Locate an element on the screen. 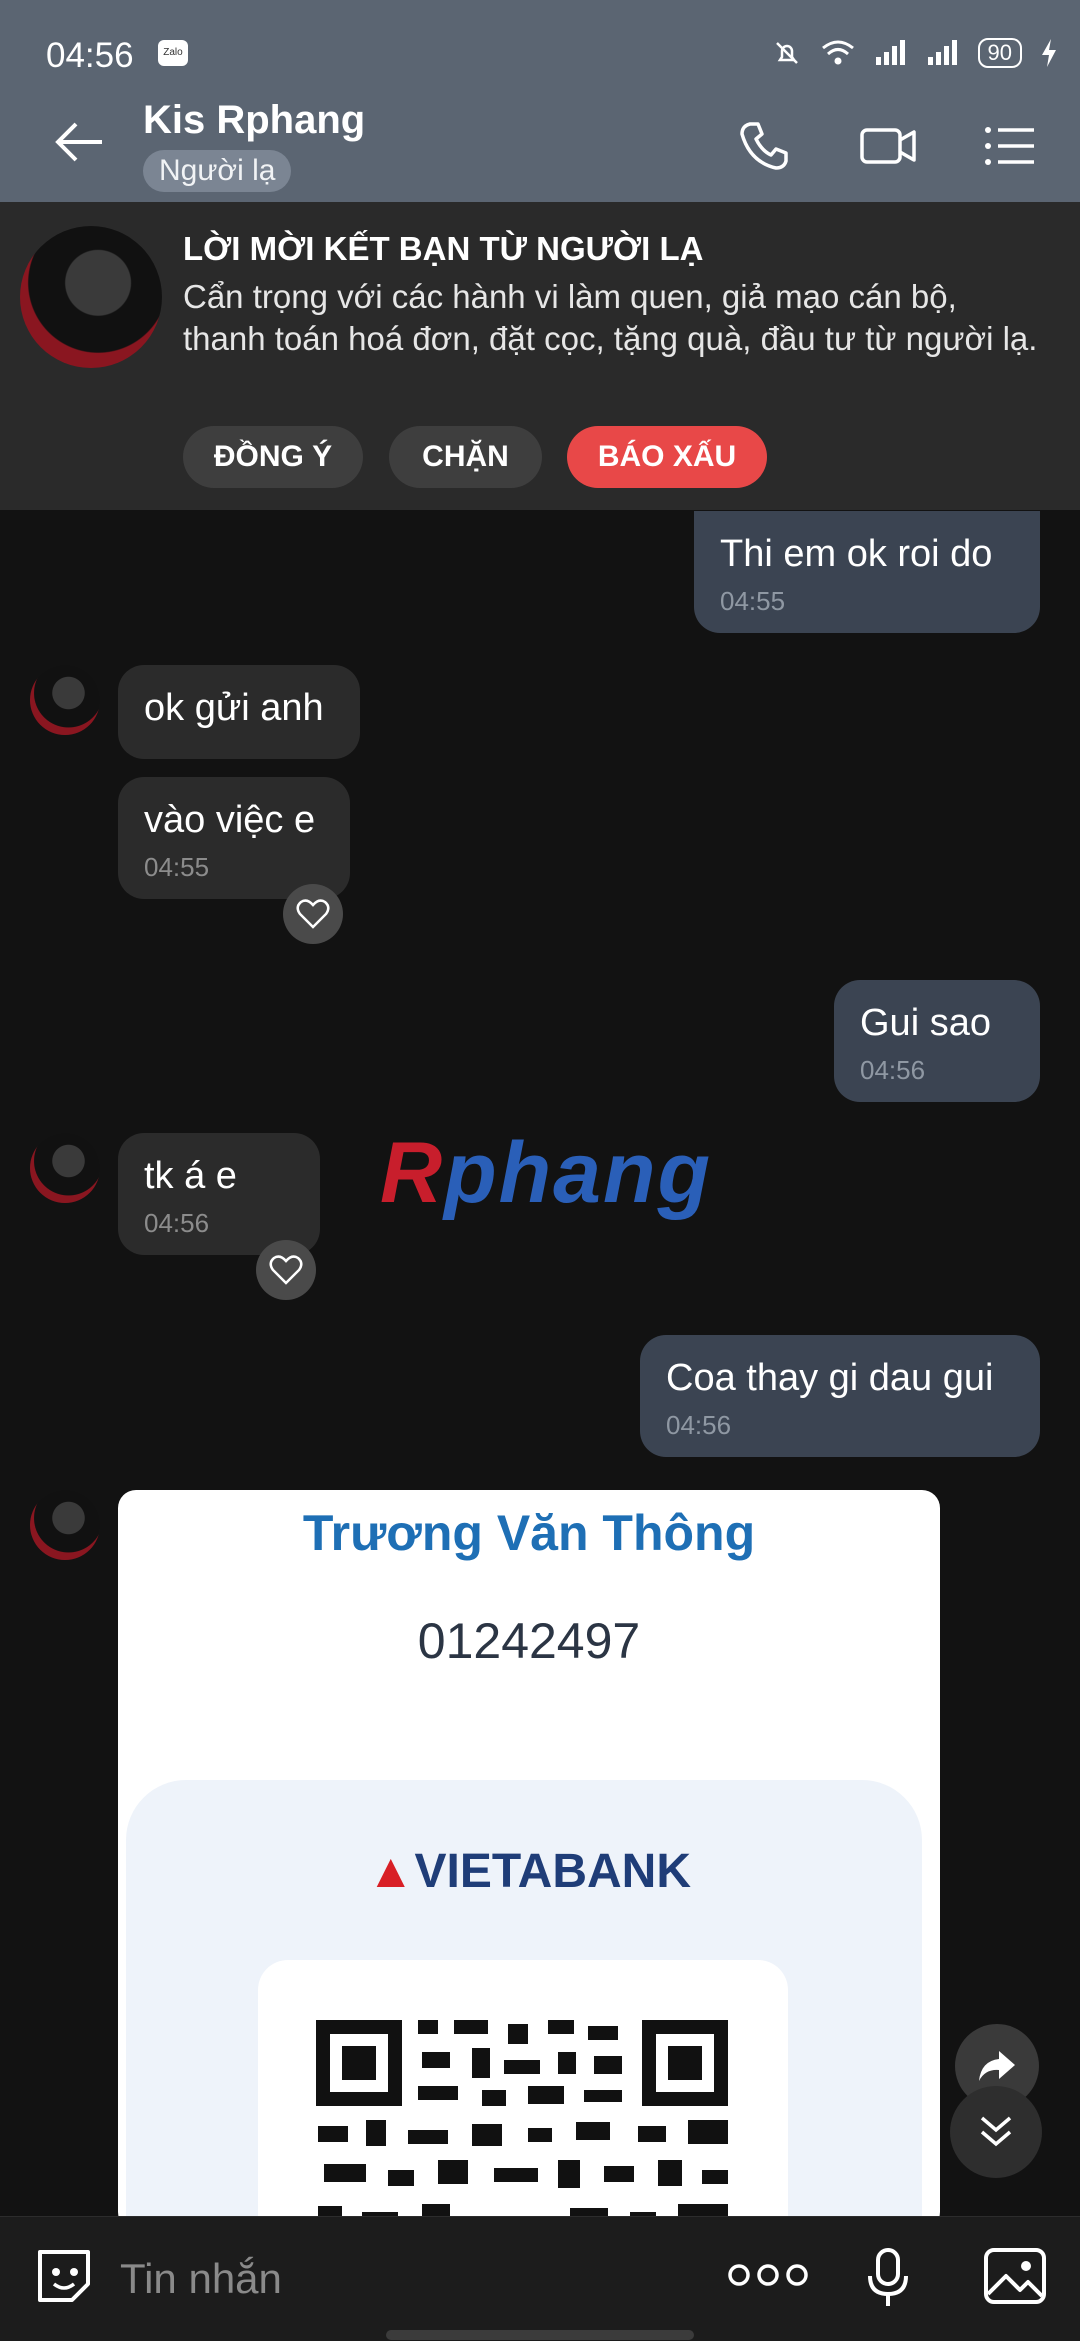 This screenshot has height=2341, width=1080. more-dots-icon is located at coordinates (768, 2275).